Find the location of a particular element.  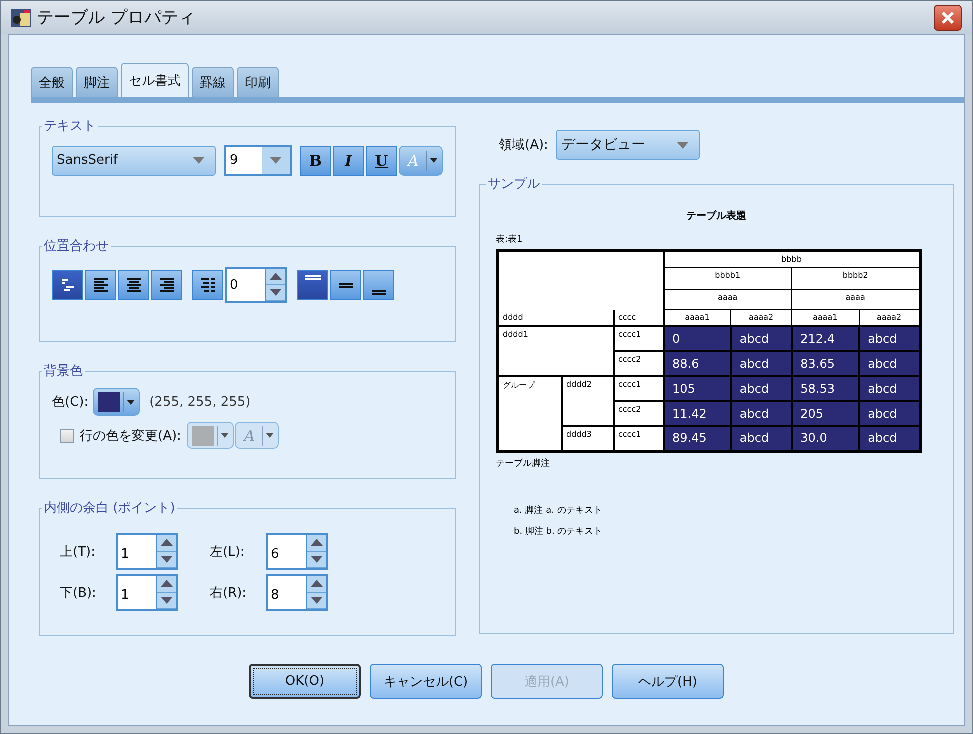

footnote: a. 脚注 a. のテキスト is located at coordinates (559, 510).